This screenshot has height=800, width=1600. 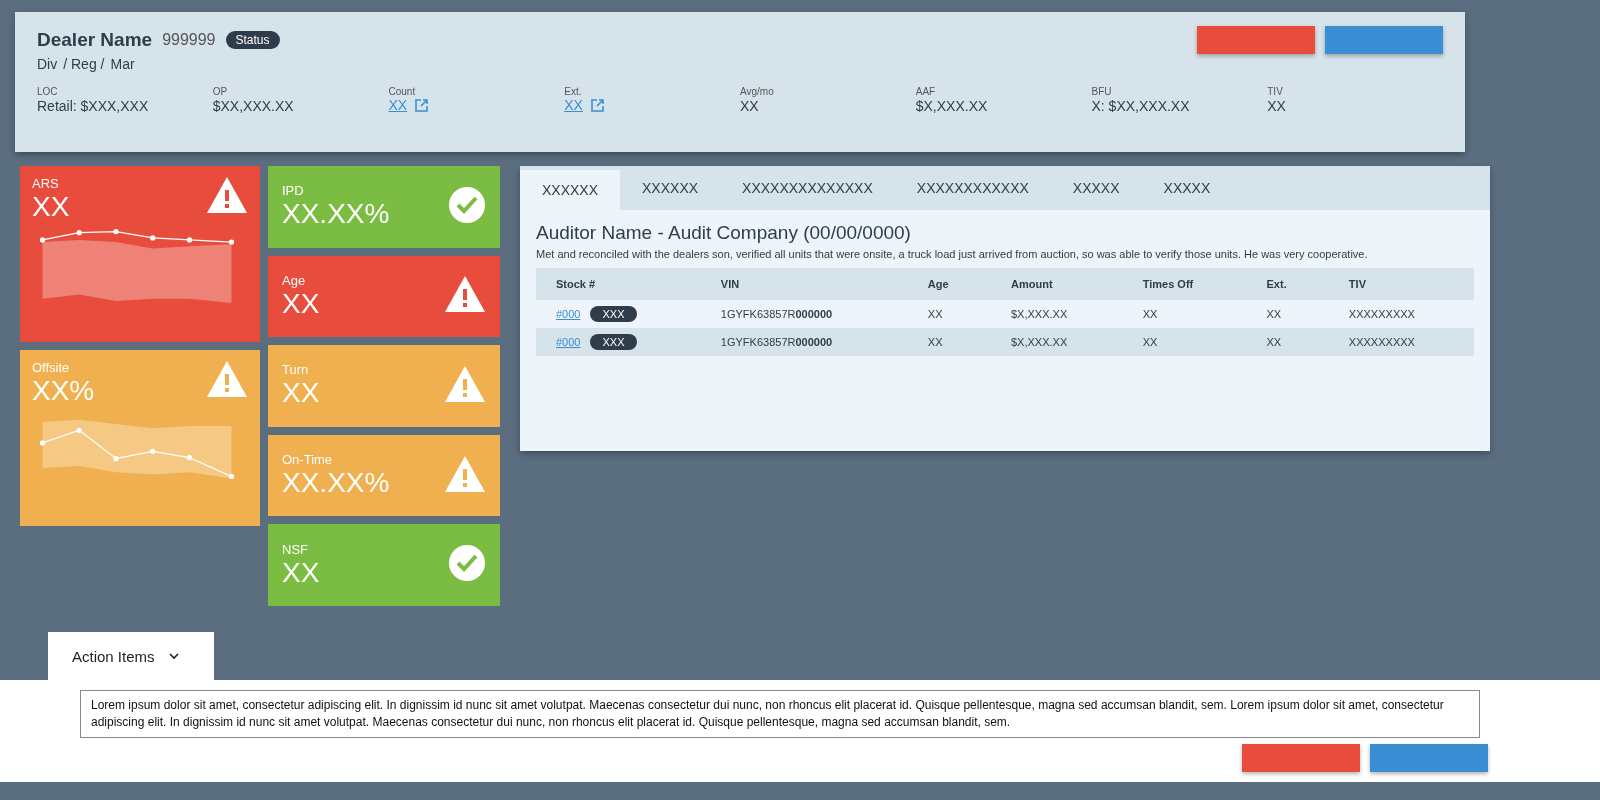 I want to click on column-header: VIN, so click(x=804, y=284).